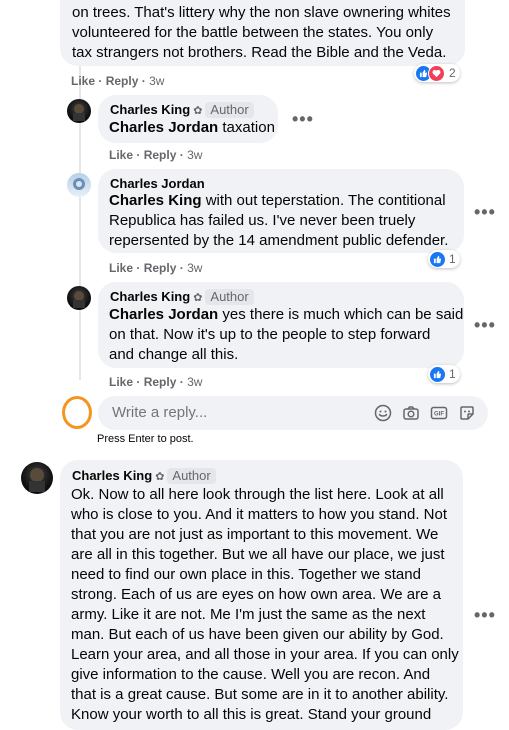  Describe the element at coordinates (467, 413) in the screenshot. I see `sticker-icon` at that location.